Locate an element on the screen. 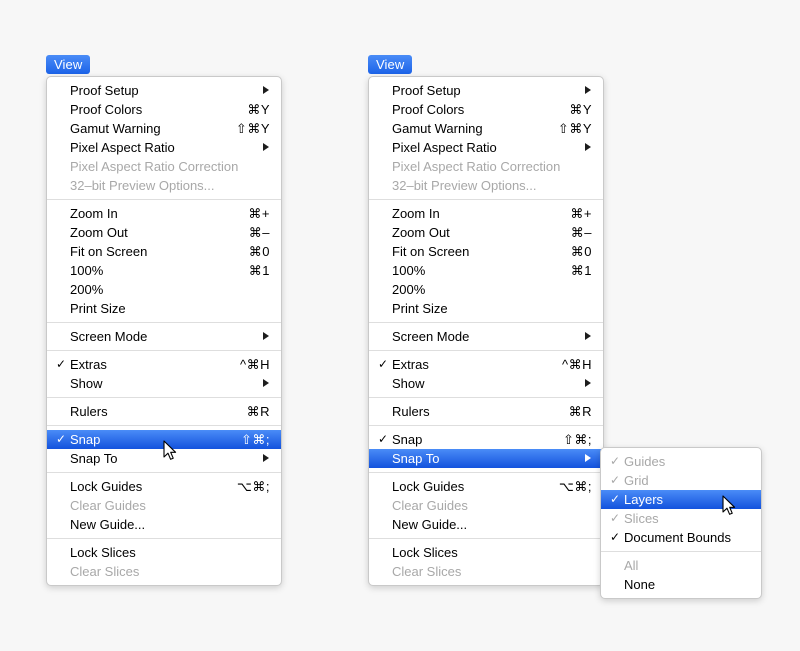 The image size is (800, 651). menu-item-label: Lock Guides is located at coordinates (106, 486).